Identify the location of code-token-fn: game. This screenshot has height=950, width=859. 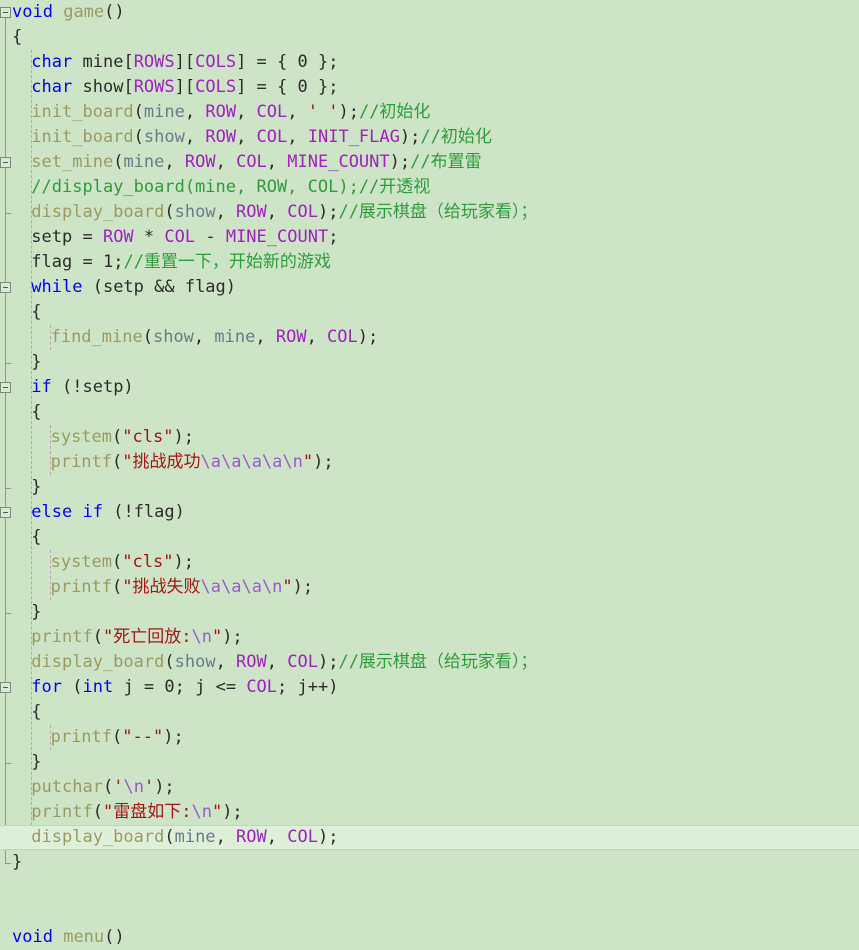
(84, 12).